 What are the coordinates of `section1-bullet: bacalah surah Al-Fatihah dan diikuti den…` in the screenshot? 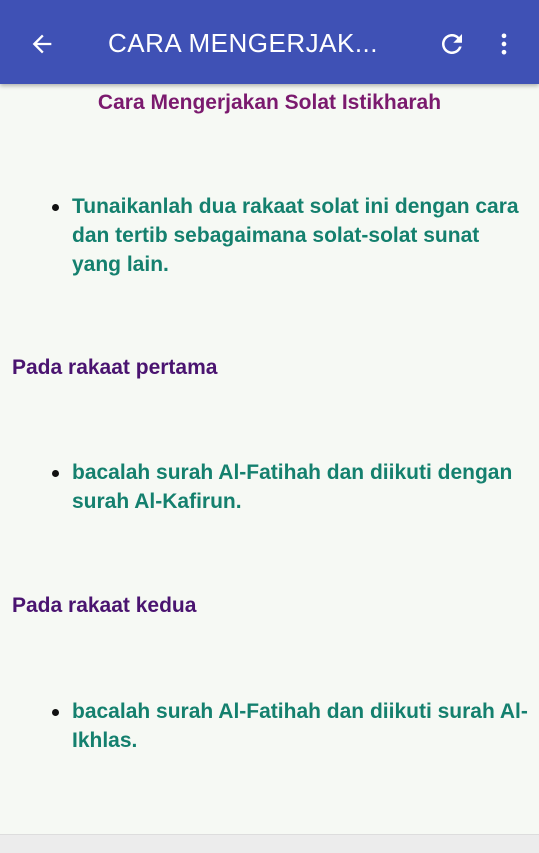 It's located at (292, 487).